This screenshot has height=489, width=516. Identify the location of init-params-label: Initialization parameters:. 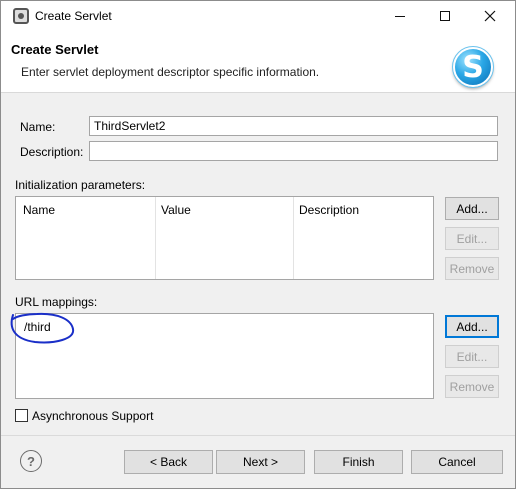
(80, 185).